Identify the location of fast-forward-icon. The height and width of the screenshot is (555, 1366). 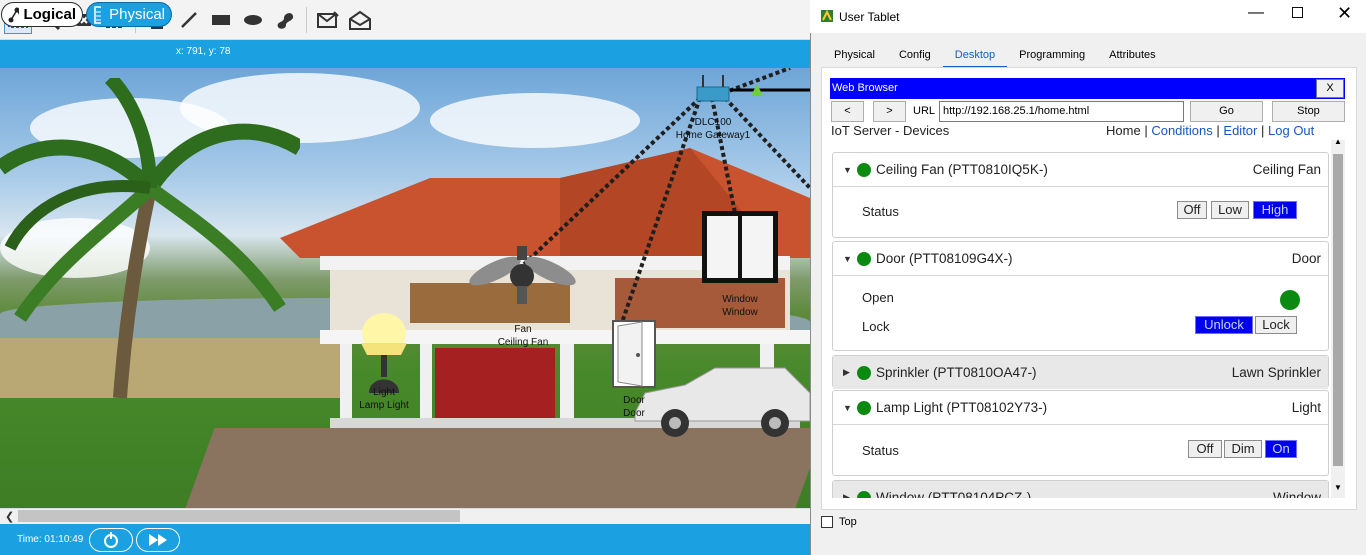
(158, 540).